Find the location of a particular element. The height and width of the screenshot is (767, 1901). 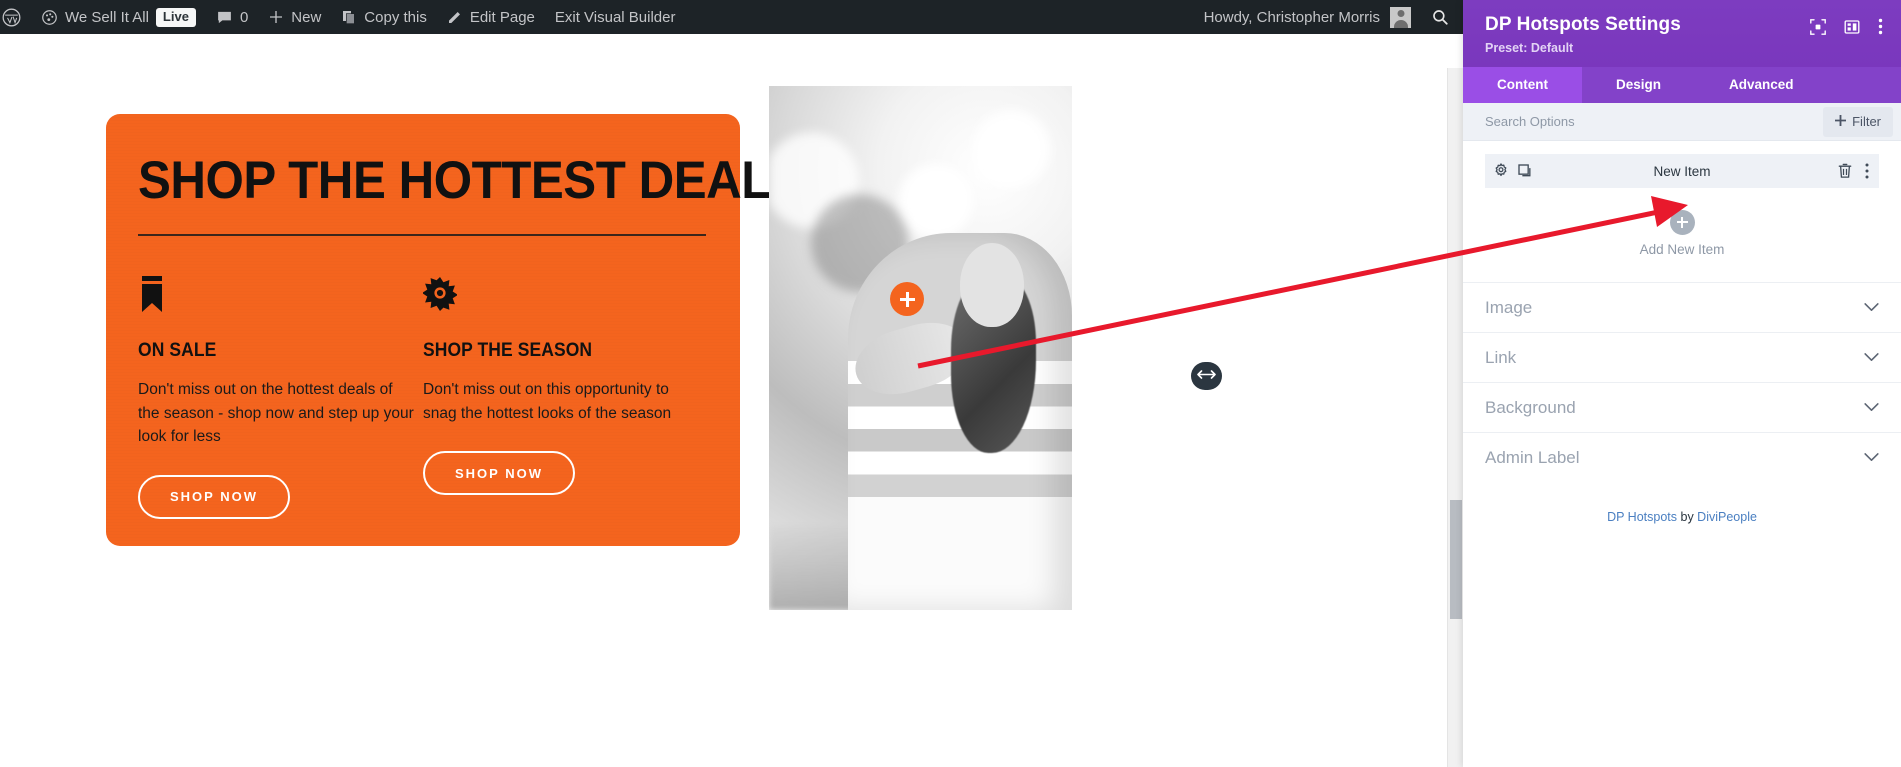

filter-button: Filter is located at coordinates (1858, 121).